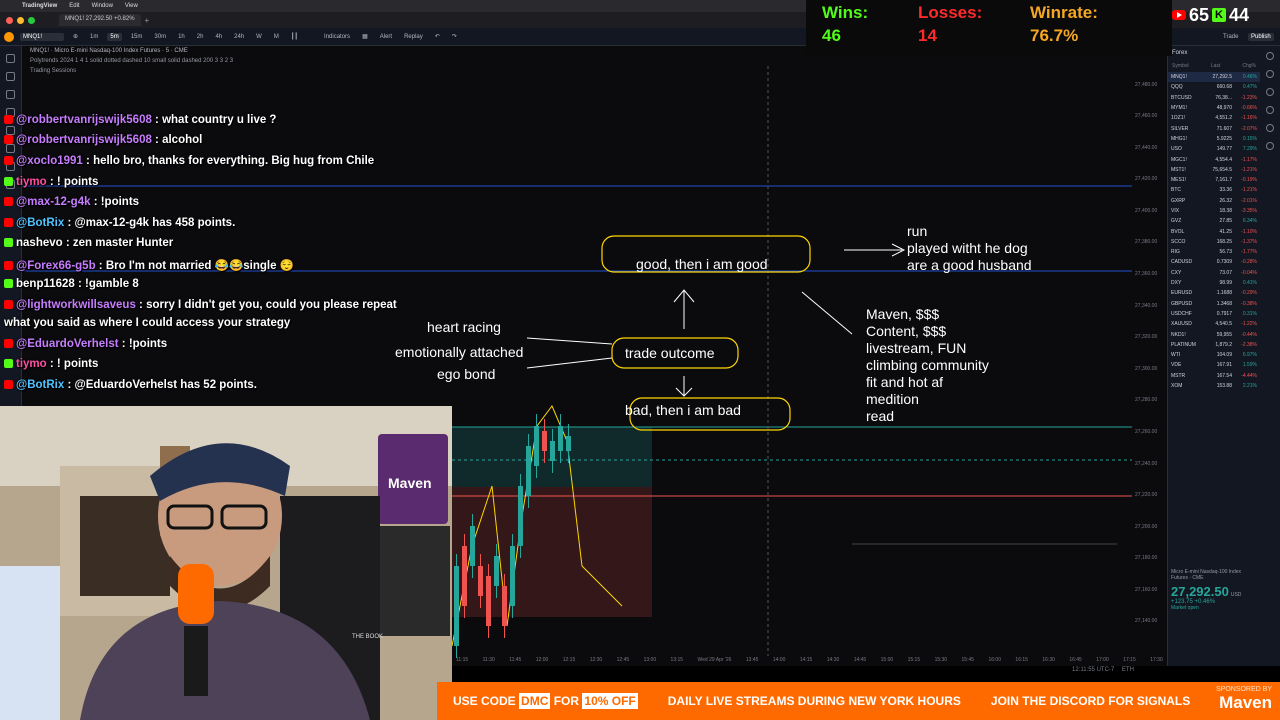 The width and height of the screenshot is (1280, 720). What do you see at coordinates (1214, 159) in the screenshot?
I see `watchlist-row: MGC1! 4,554.4 -1.17%` at bounding box center [1214, 159].